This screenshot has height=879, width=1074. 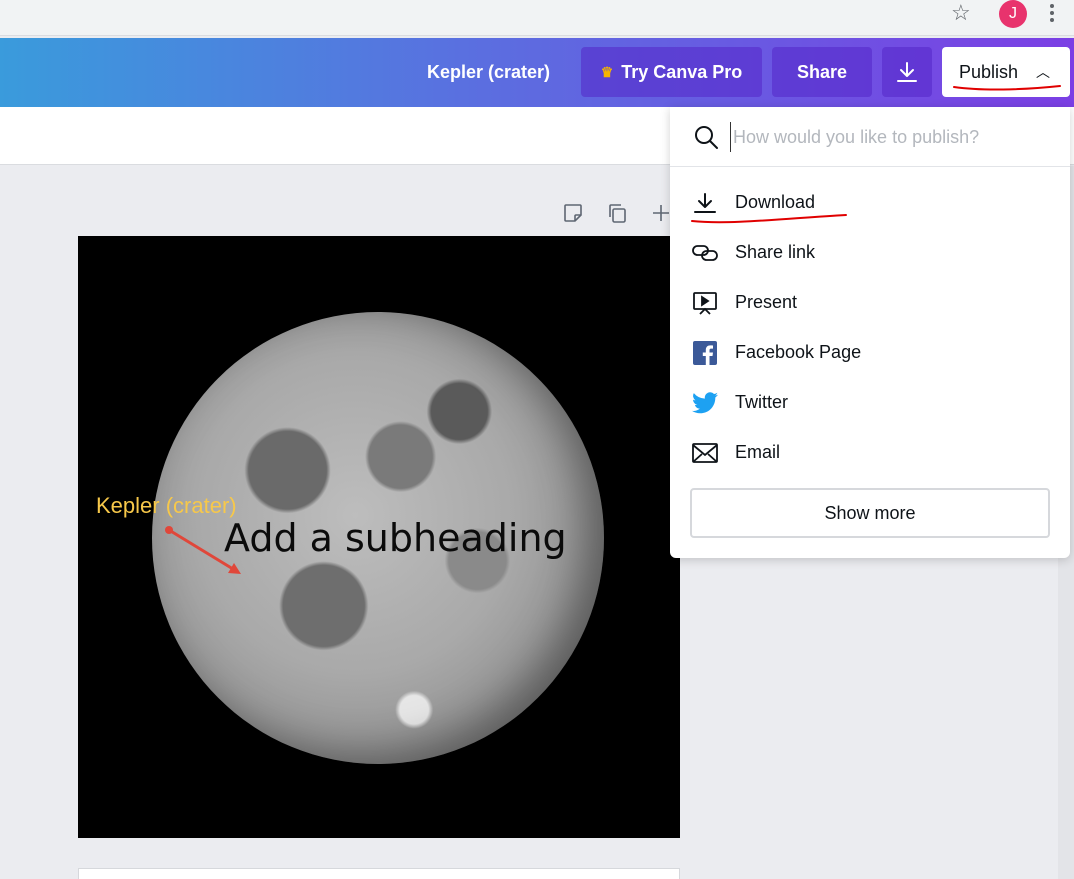 I want to click on document-title: Kepler (crater), so click(x=488, y=72).